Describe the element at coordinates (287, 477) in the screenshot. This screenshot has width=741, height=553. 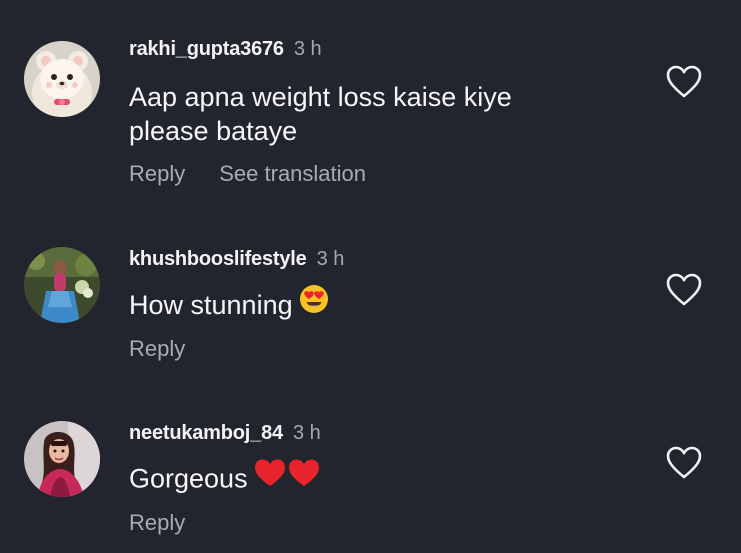
I see `two-red-hearts-emoji-icon` at that location.